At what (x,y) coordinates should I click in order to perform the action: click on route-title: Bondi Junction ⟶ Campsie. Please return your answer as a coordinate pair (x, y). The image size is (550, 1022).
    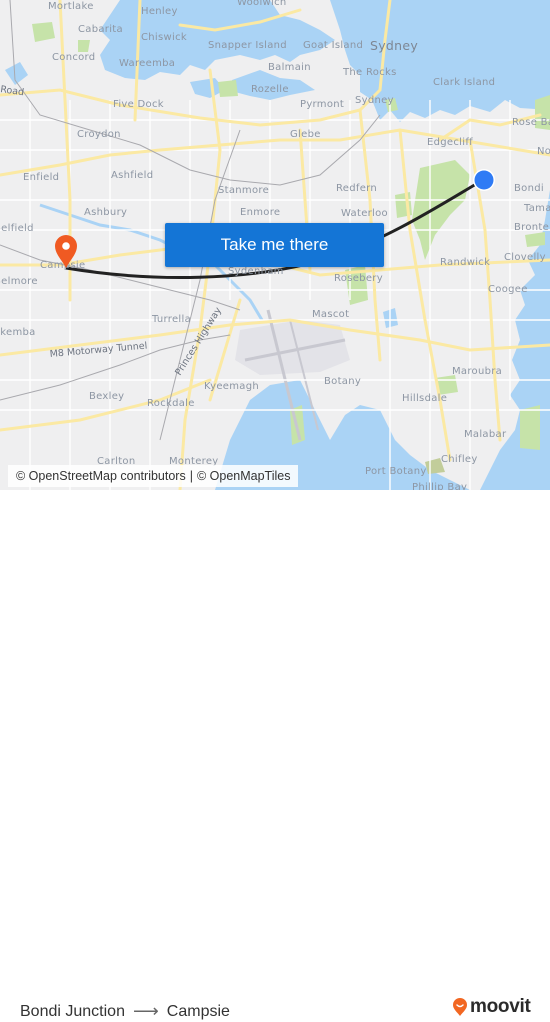
    Looking at the image, I should click on (125, 1011).